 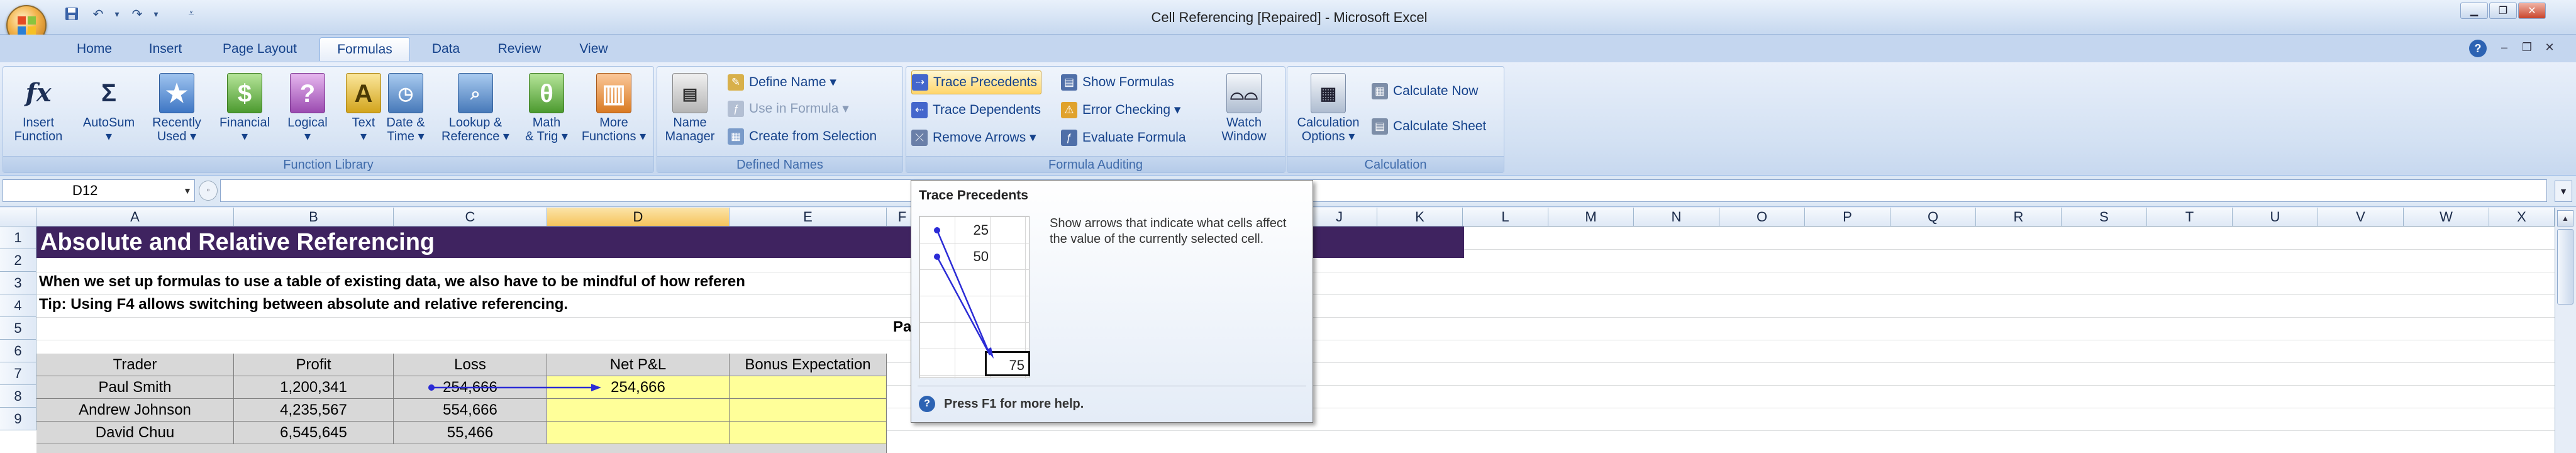 What do you see at coordinates (18, 260) in the screenshot?
I see `row-header-2: 2` at bounding box center [18, 260].